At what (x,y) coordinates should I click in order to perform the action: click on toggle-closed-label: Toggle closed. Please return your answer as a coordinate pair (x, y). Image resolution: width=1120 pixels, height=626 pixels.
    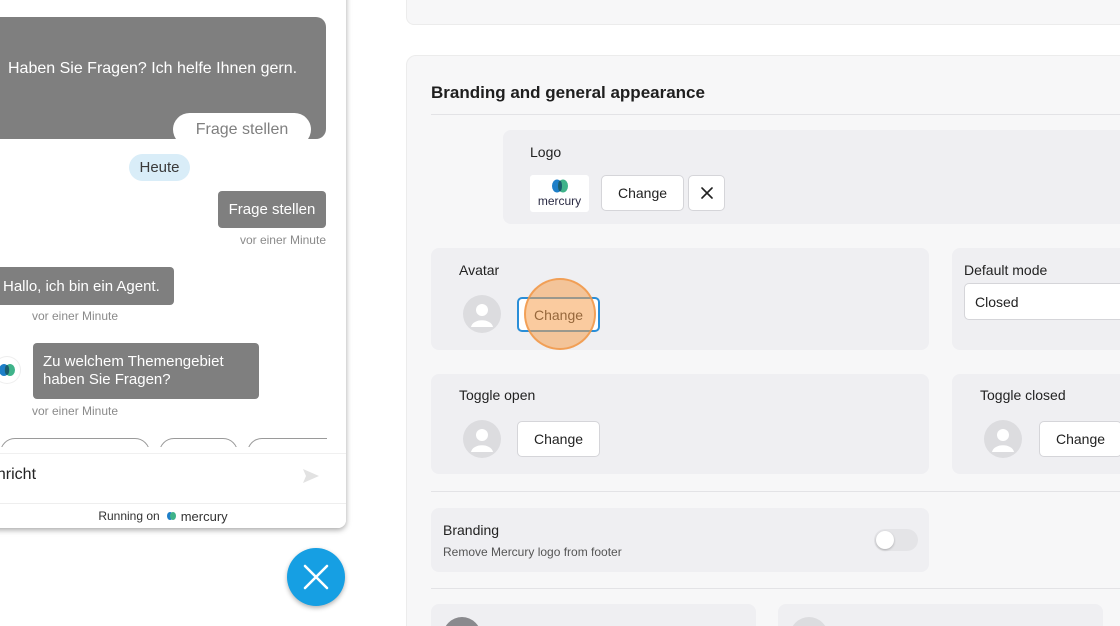
    Looking at the image, I should click on (1023, 395).